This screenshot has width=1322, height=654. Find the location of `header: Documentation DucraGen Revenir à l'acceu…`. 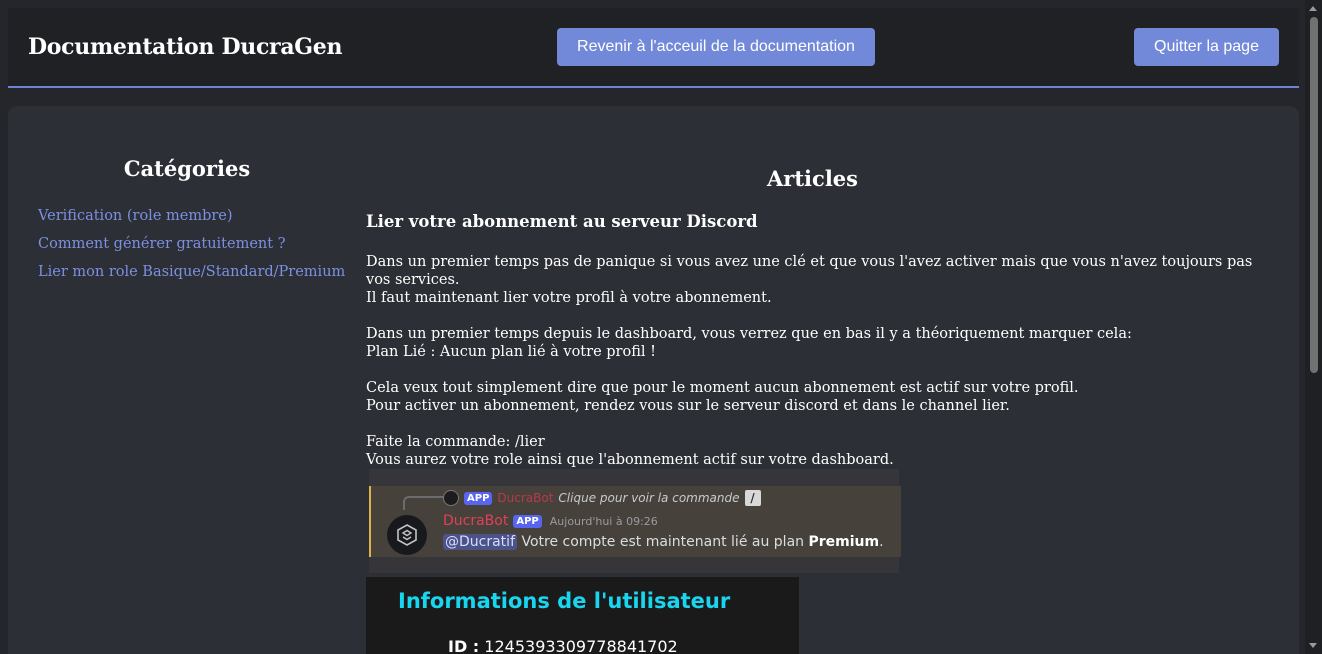

header: Documentation DucraGen Revenir à l'acceu… is located at coordinates (653, 48).